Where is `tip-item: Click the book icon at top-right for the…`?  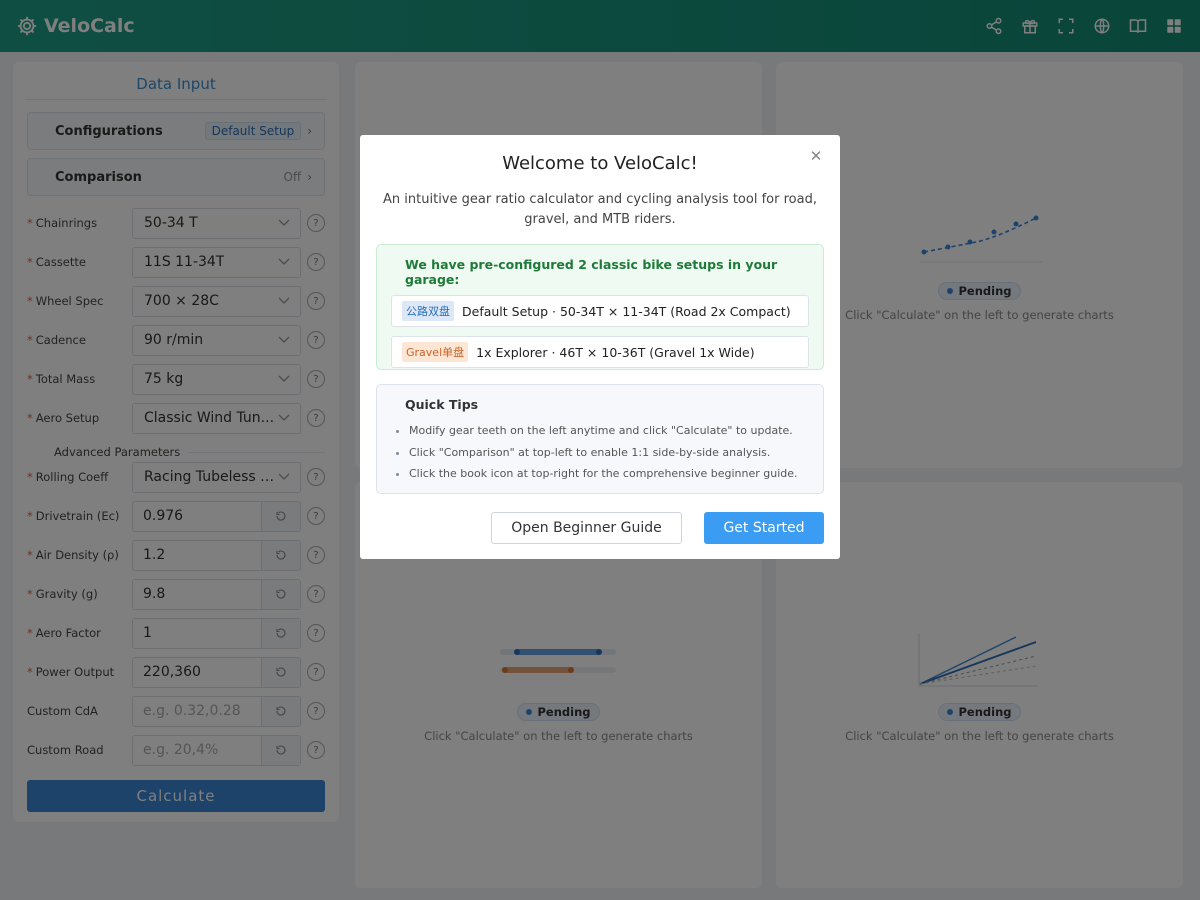 tip-item: Click the book icon at top-right for the… is located at coordinates (609, 474).